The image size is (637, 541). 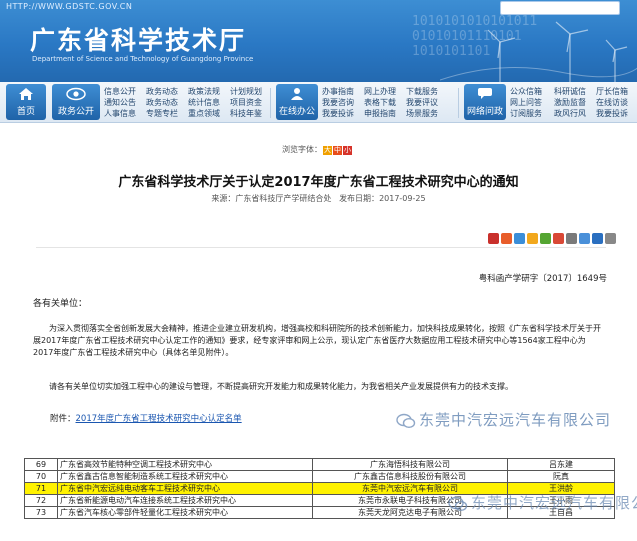 What do you see at coordinates (484, 112) in the screenshot?
I see `nav-interaction-label: 网络问政` at bounding box center [484, 112].